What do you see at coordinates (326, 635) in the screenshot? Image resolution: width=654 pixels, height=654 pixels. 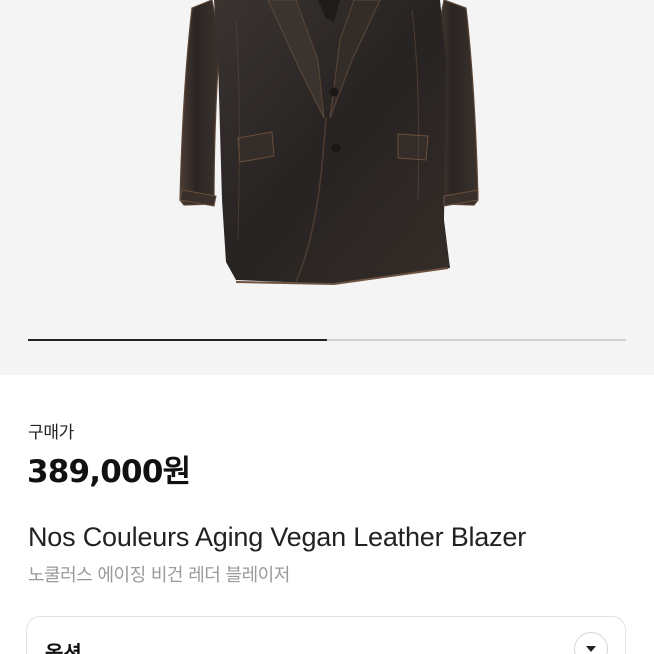 I see `option-selector: 옵션` at bounding box center [326, 635].